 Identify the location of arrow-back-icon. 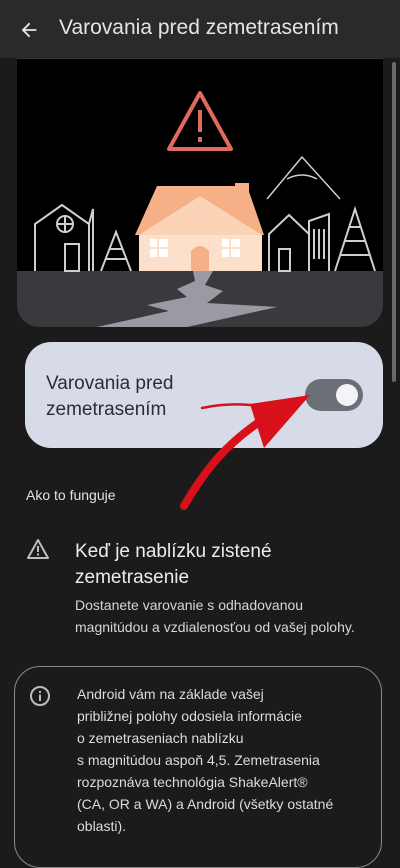
(29, 30).